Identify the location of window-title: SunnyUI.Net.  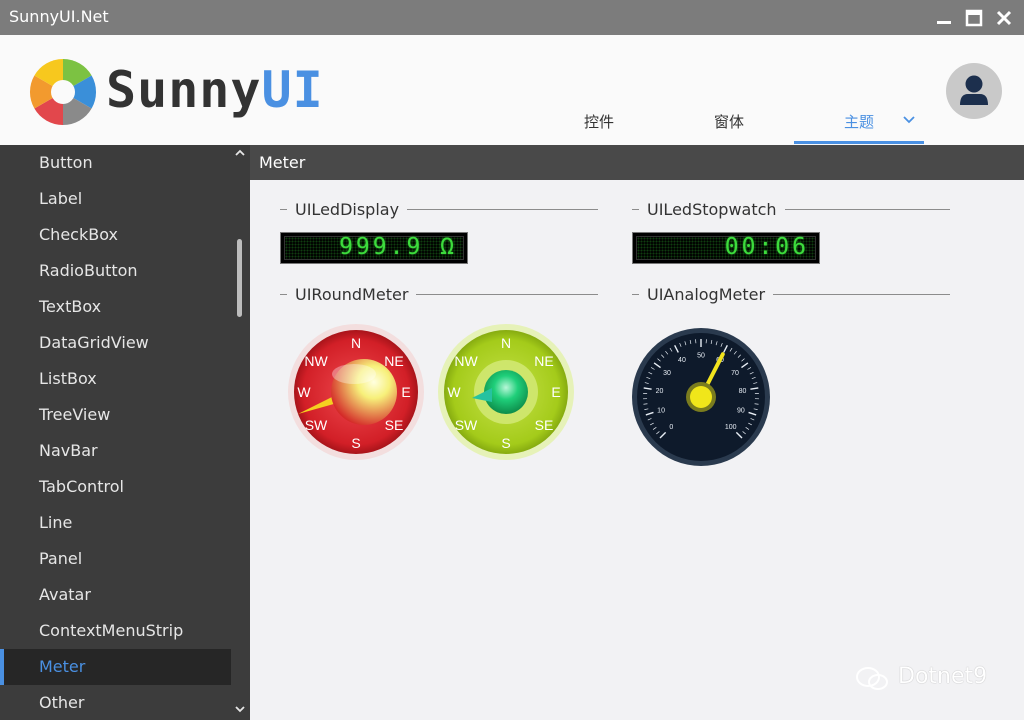
(59, 16).